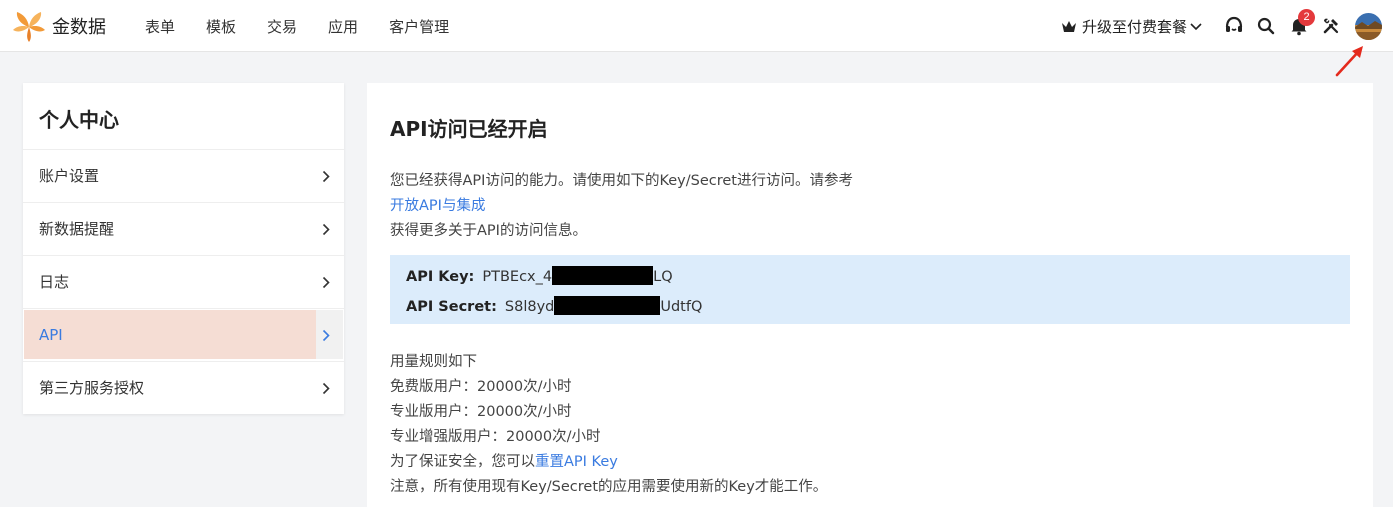 The height and width of the screenshot is (507, 1393). Describe the element at coordinates (488, 231) in the screenshot. I see `intro-more-text: 获得更多关于API的访问信息。` at that location.